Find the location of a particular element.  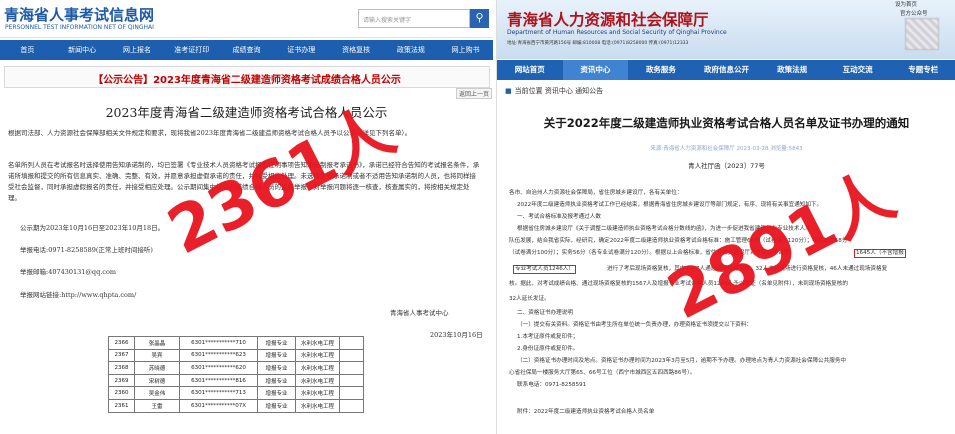

table-row: 2367 吴宾 6301***********623 增报专业 水利水电工程 is located at coordinates (236, 355).